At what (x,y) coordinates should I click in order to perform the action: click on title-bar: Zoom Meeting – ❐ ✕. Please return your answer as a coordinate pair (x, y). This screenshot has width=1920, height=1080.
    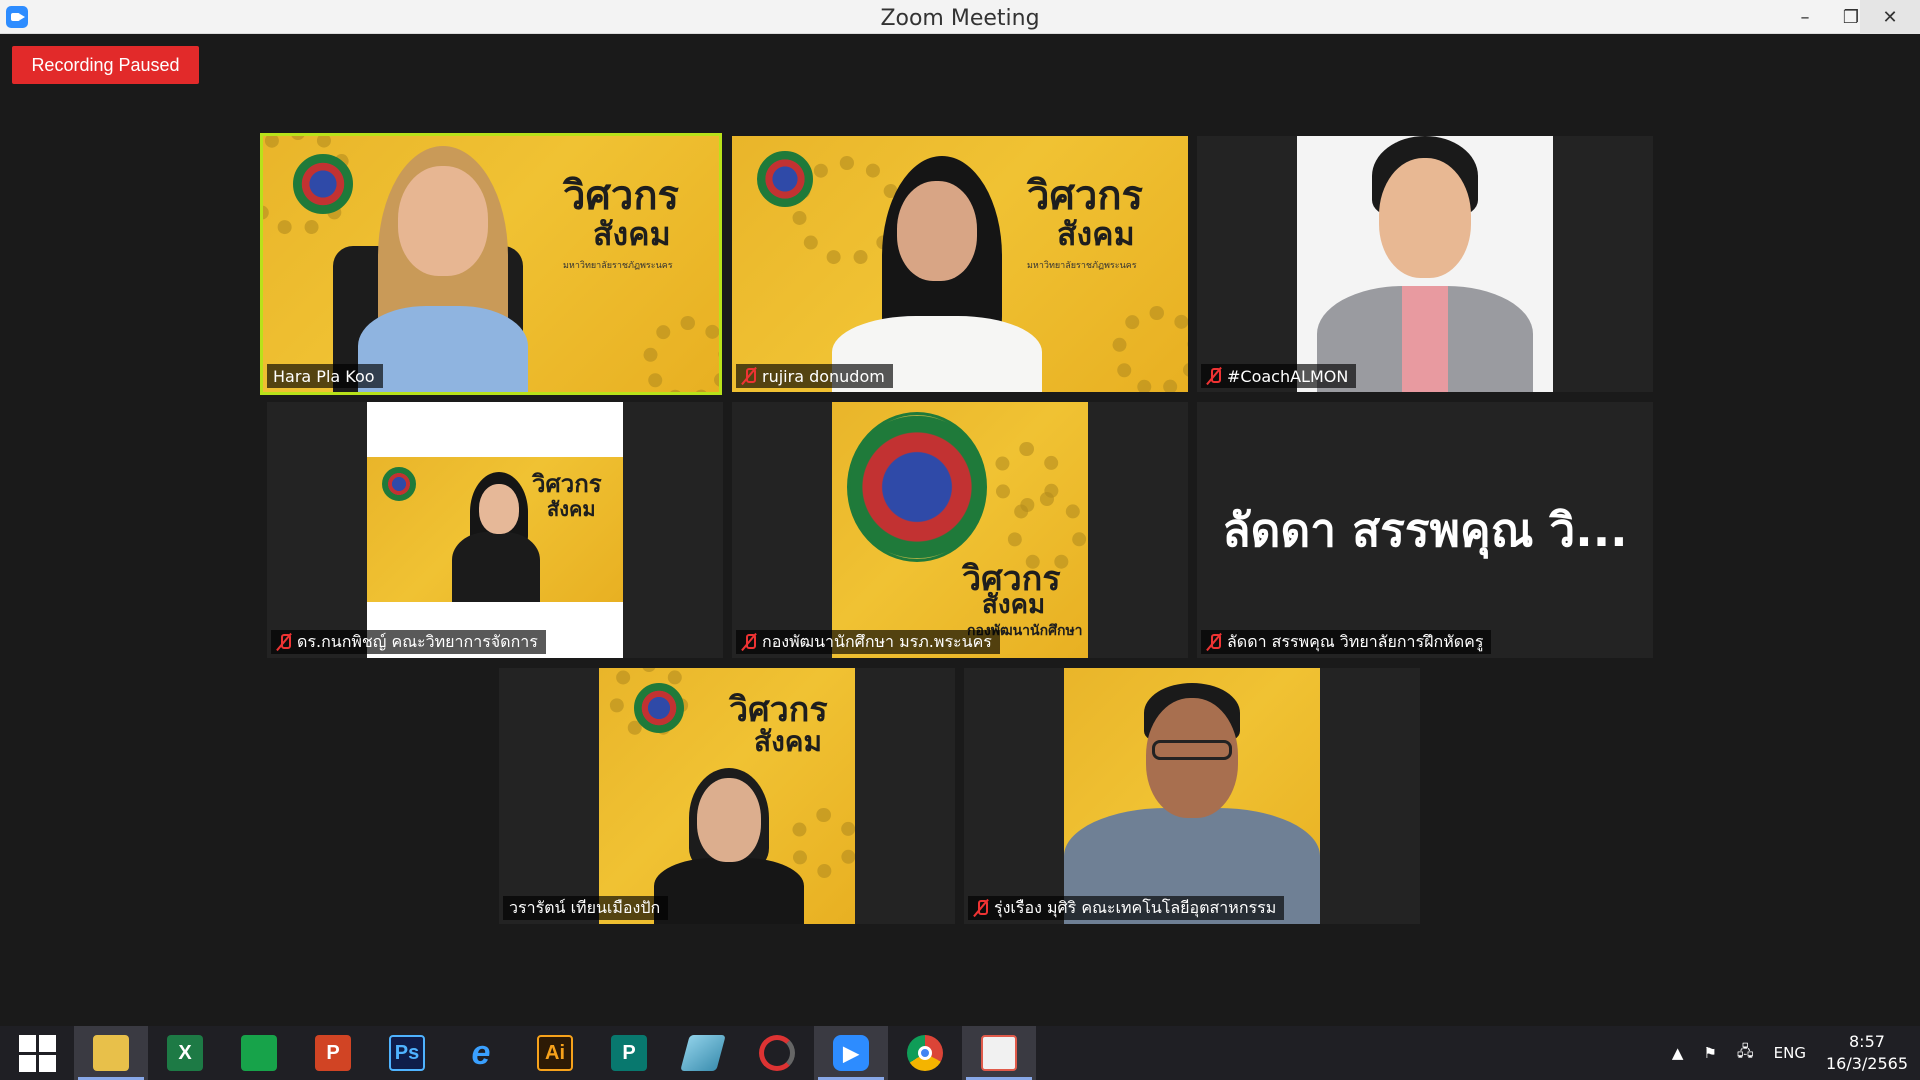
    Looking at the image, I should click on (960, 17).